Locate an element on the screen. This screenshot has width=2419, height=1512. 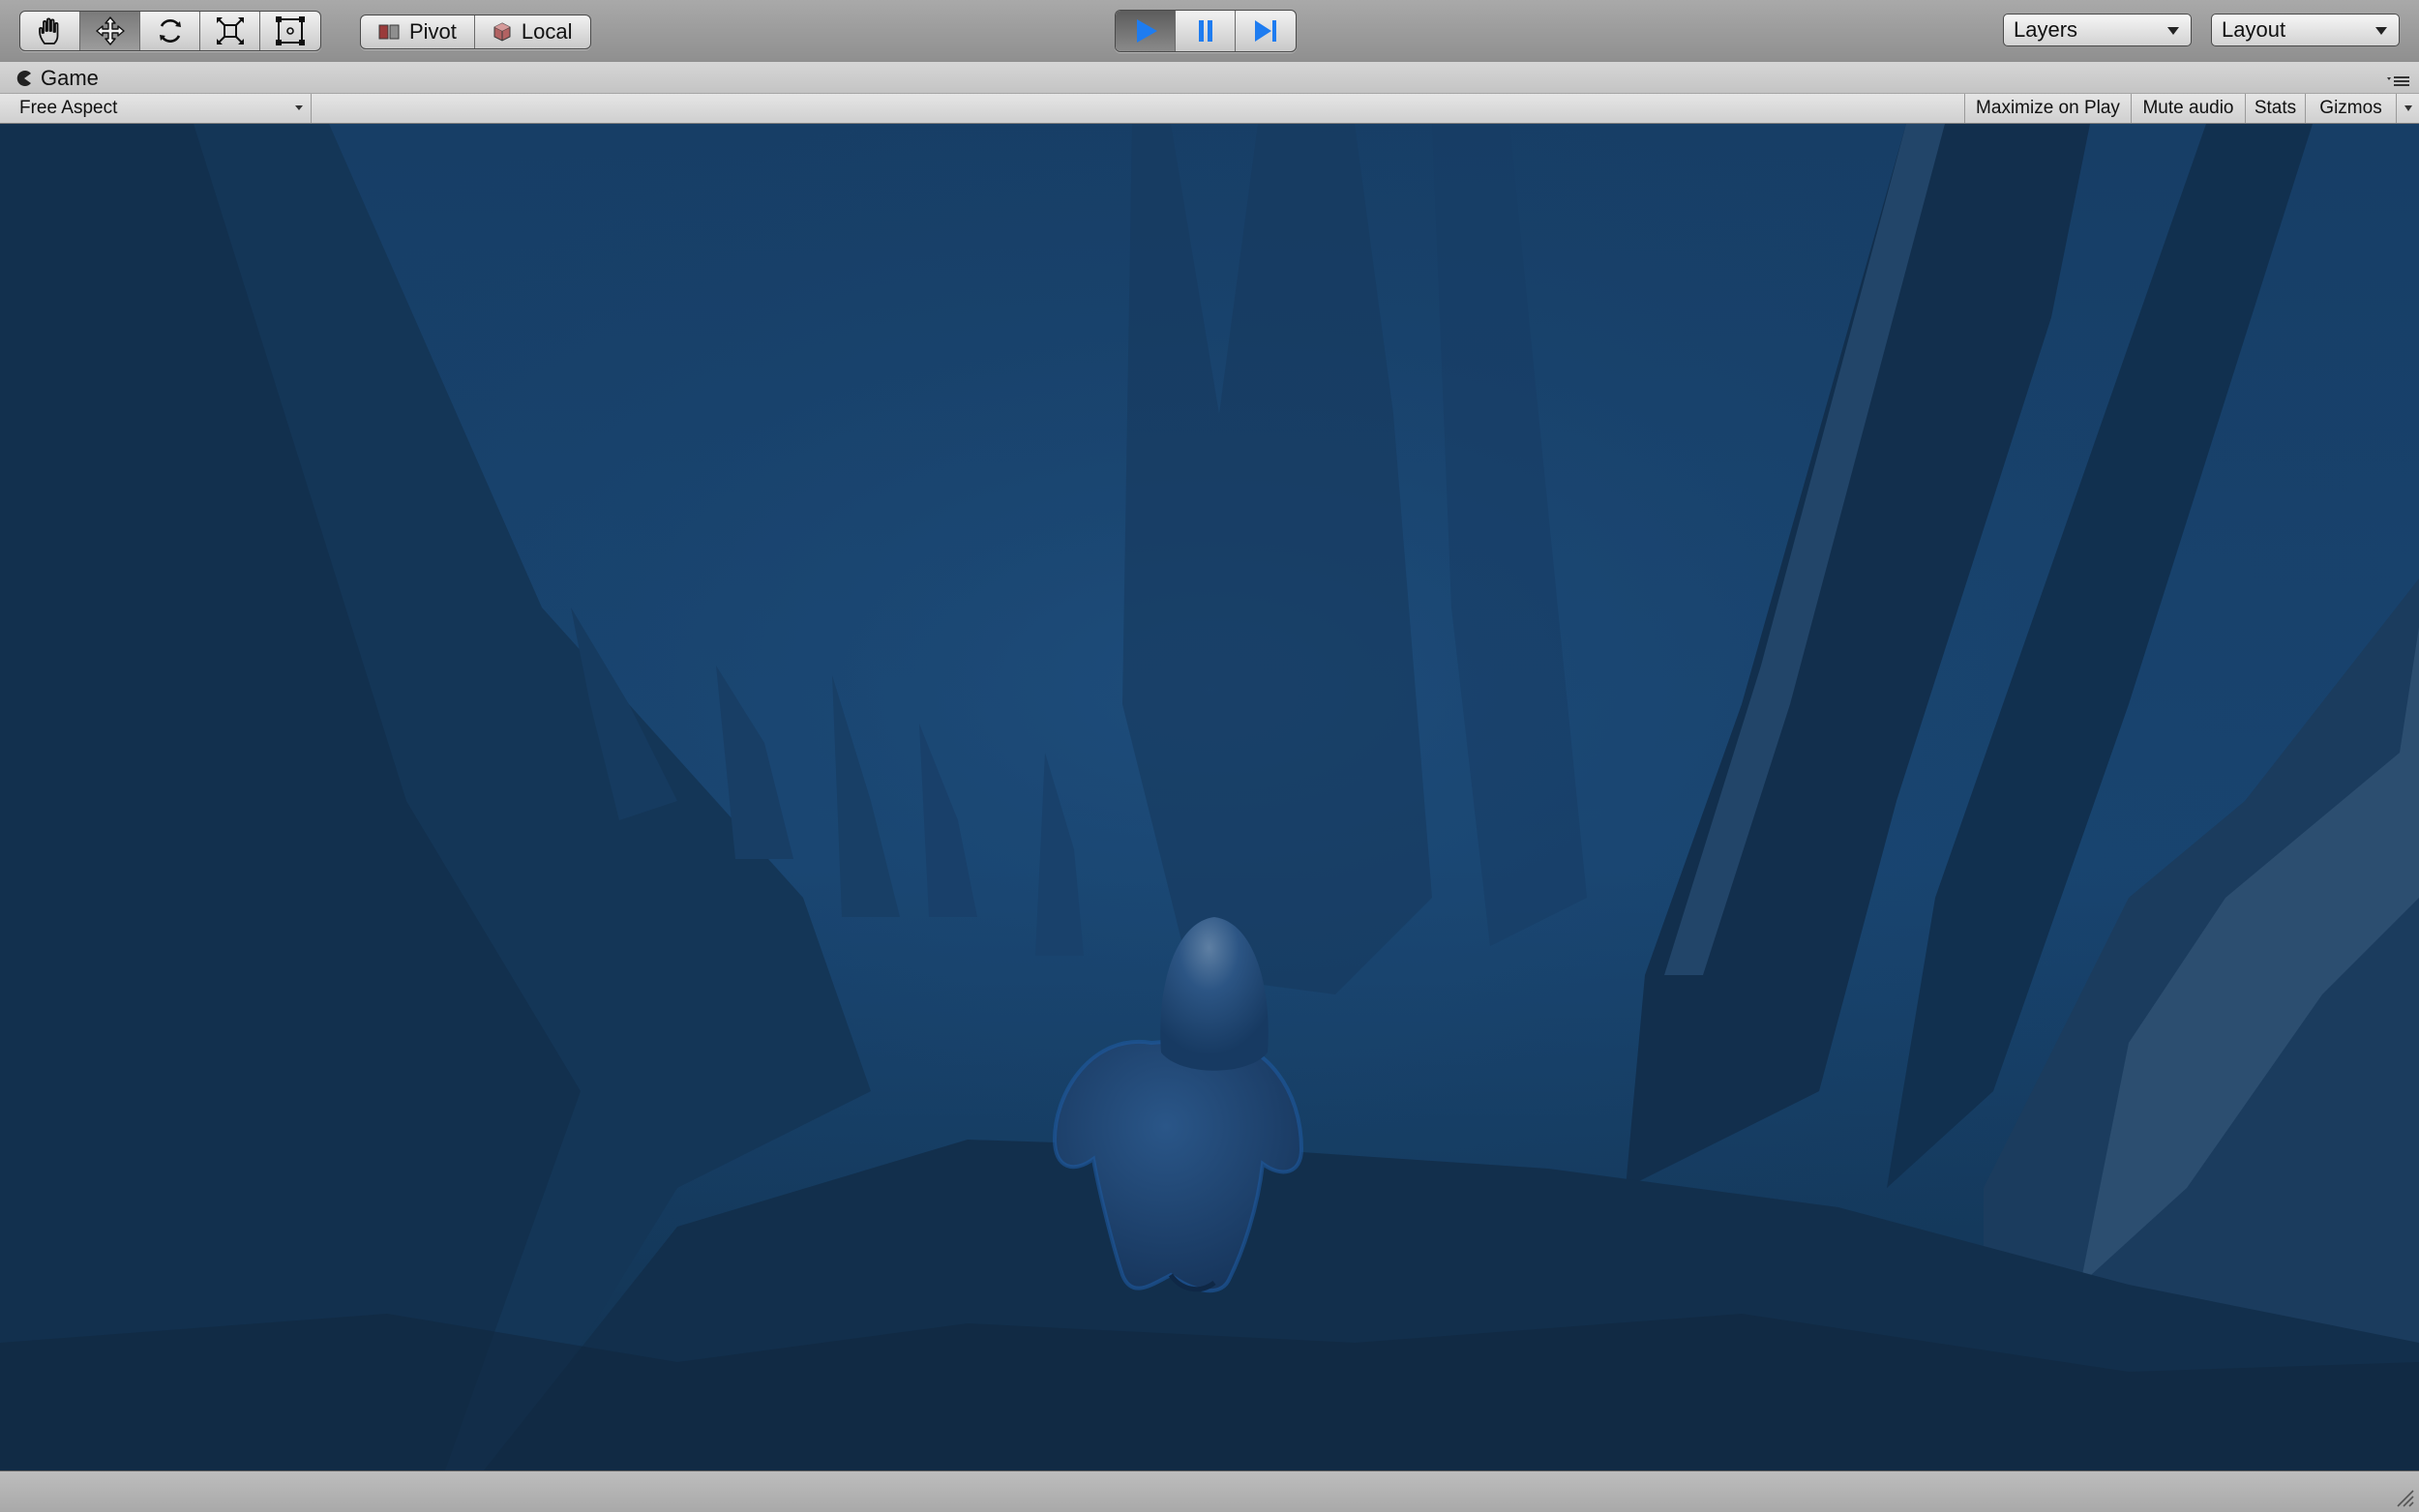
aspect-dropdown: Free Aspect is located at coordinates (161, 108).